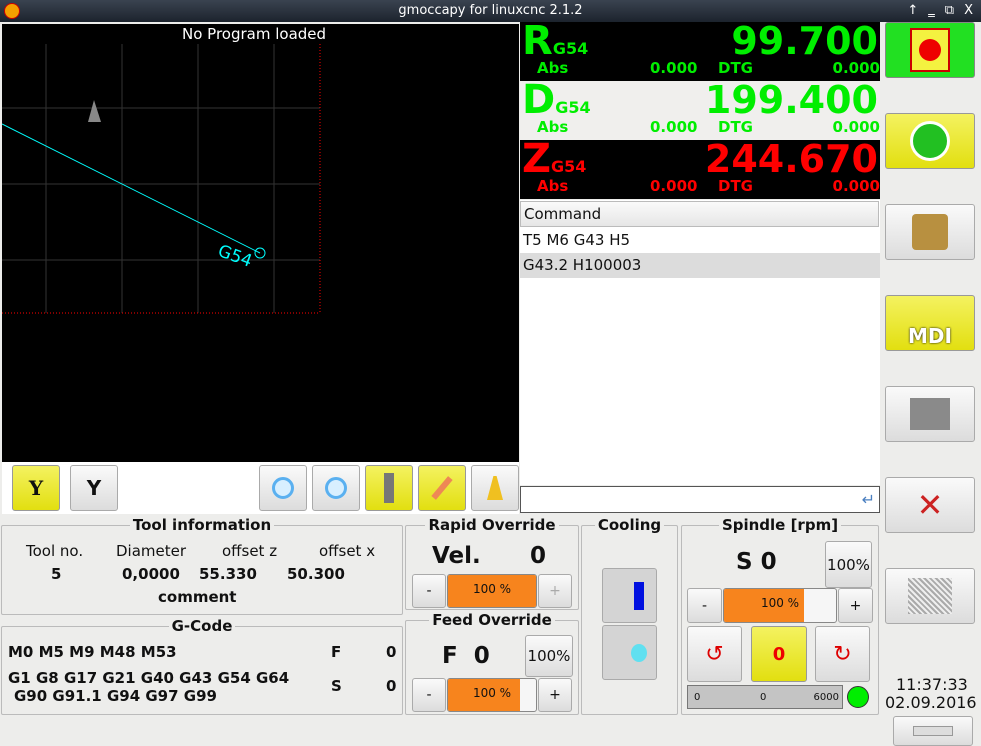 This screenshot has width=981, height=746. I want to click on dro-axis-d: DG54 199.400 Abs 0.000 DTG 0.000, so click(700, 108).